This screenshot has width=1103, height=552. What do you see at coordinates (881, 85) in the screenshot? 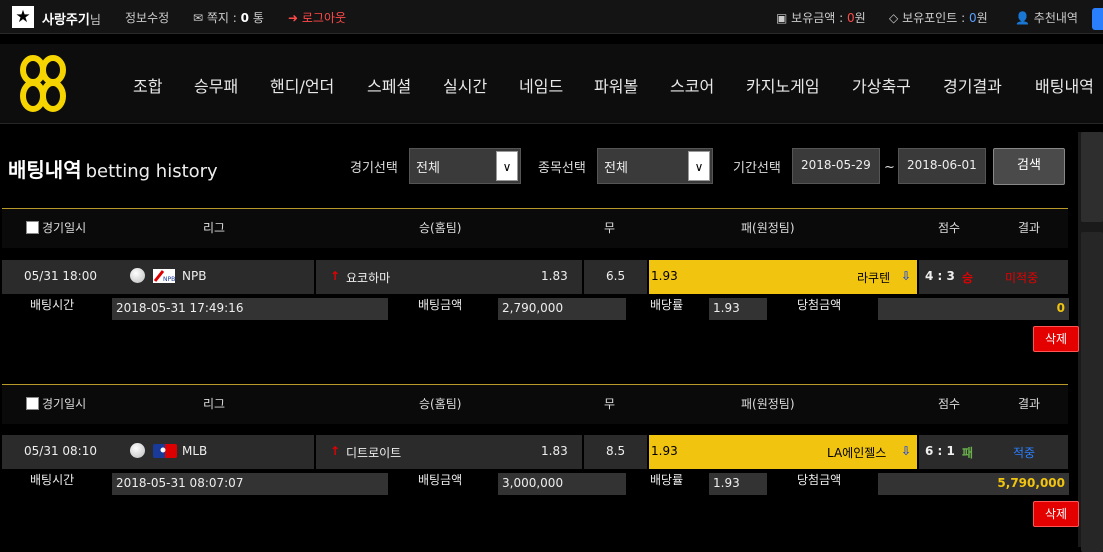
I see `nav-item-virtual-soccer: 가상축구` at bounding box center [881, 85].